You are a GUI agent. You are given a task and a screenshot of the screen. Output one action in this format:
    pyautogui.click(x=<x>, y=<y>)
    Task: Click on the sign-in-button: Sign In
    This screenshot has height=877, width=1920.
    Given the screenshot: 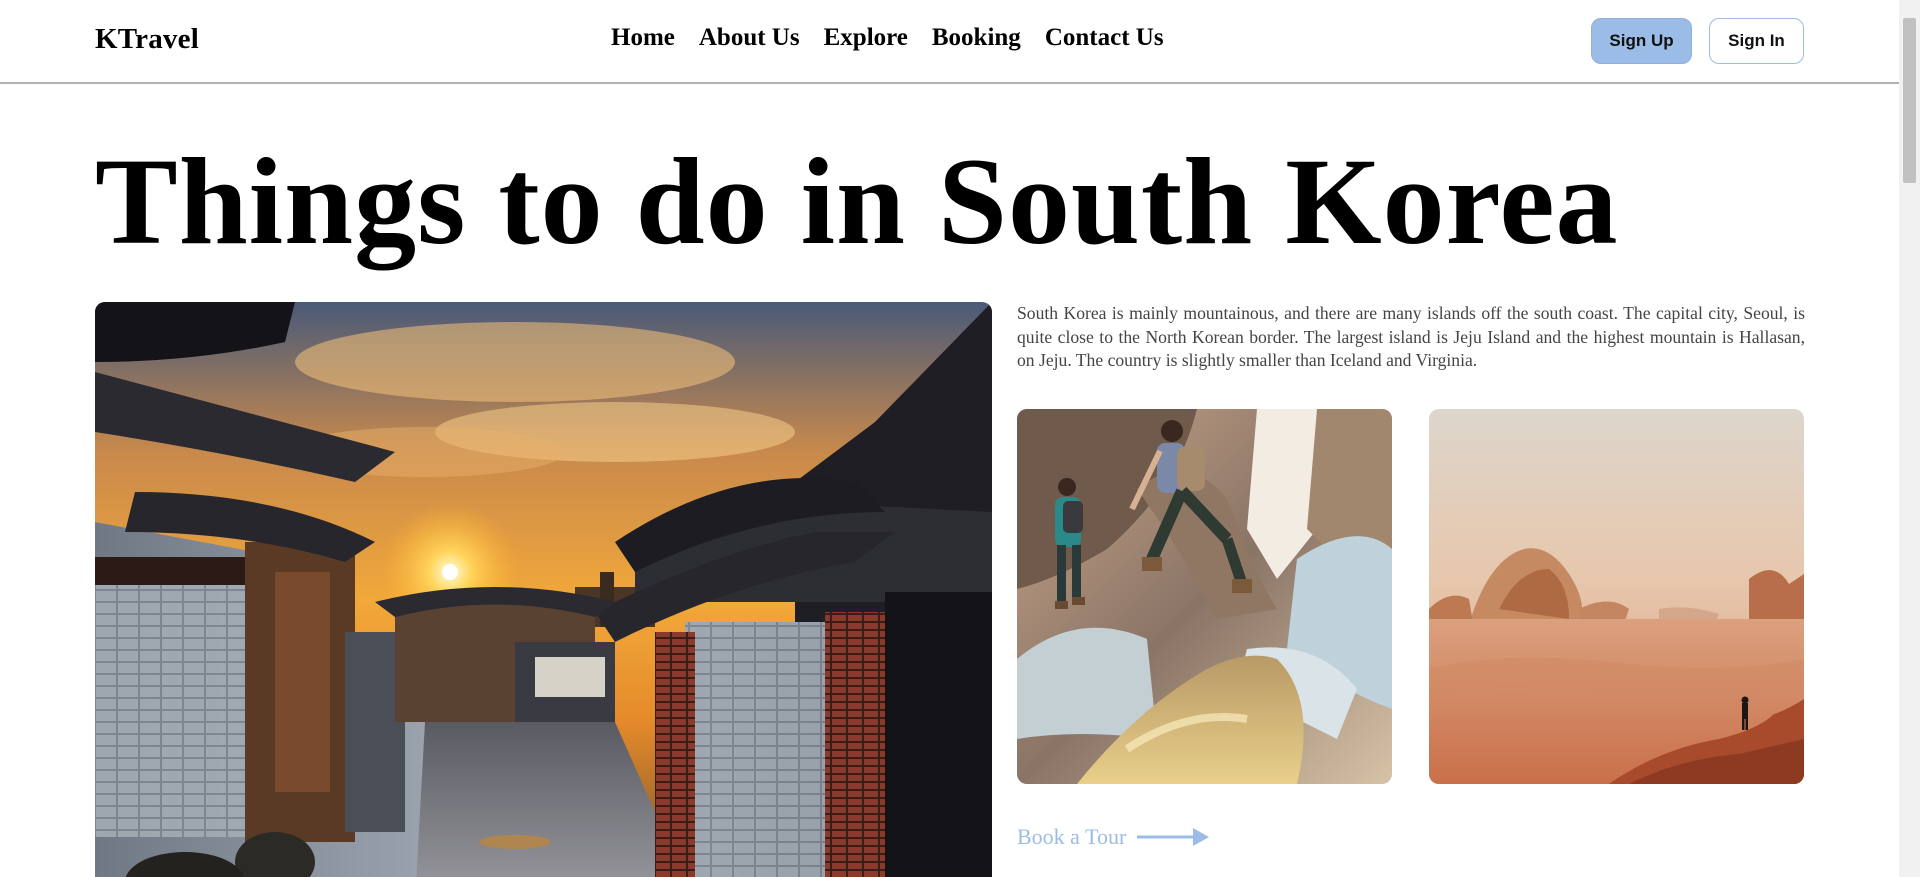 What is the action you would take?
    pyautogui.click(x=1756, y=41)
    